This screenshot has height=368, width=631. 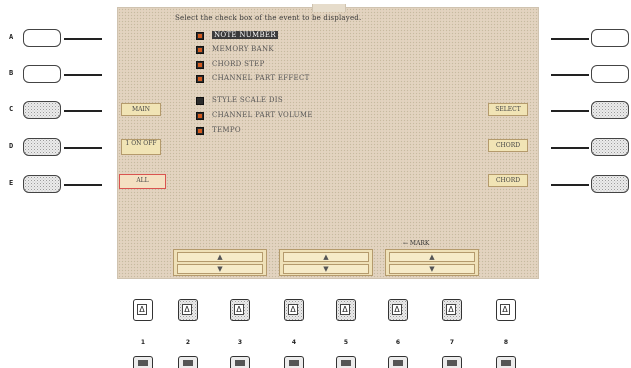 I want to click on event-label: CHORD STEP, so click(x=238, y=64).